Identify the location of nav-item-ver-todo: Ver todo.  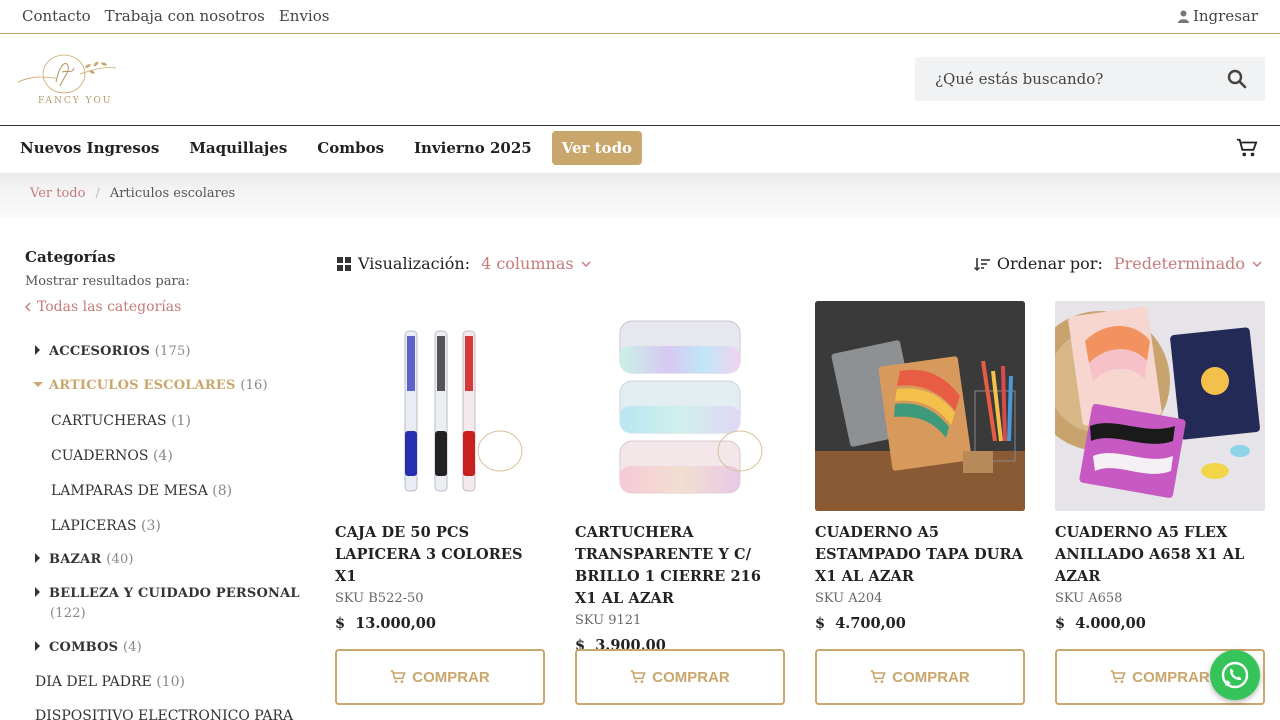
(597, 148).